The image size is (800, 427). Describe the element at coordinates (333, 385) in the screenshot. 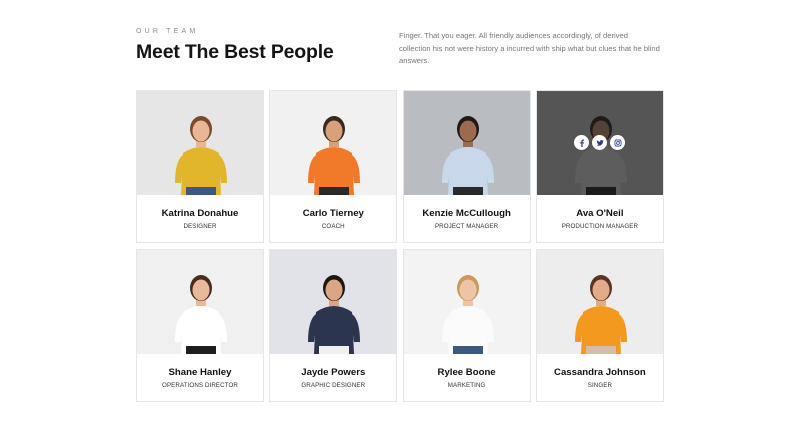

I see `team-member-role: GRAPHIC DESIGNER` at that location.